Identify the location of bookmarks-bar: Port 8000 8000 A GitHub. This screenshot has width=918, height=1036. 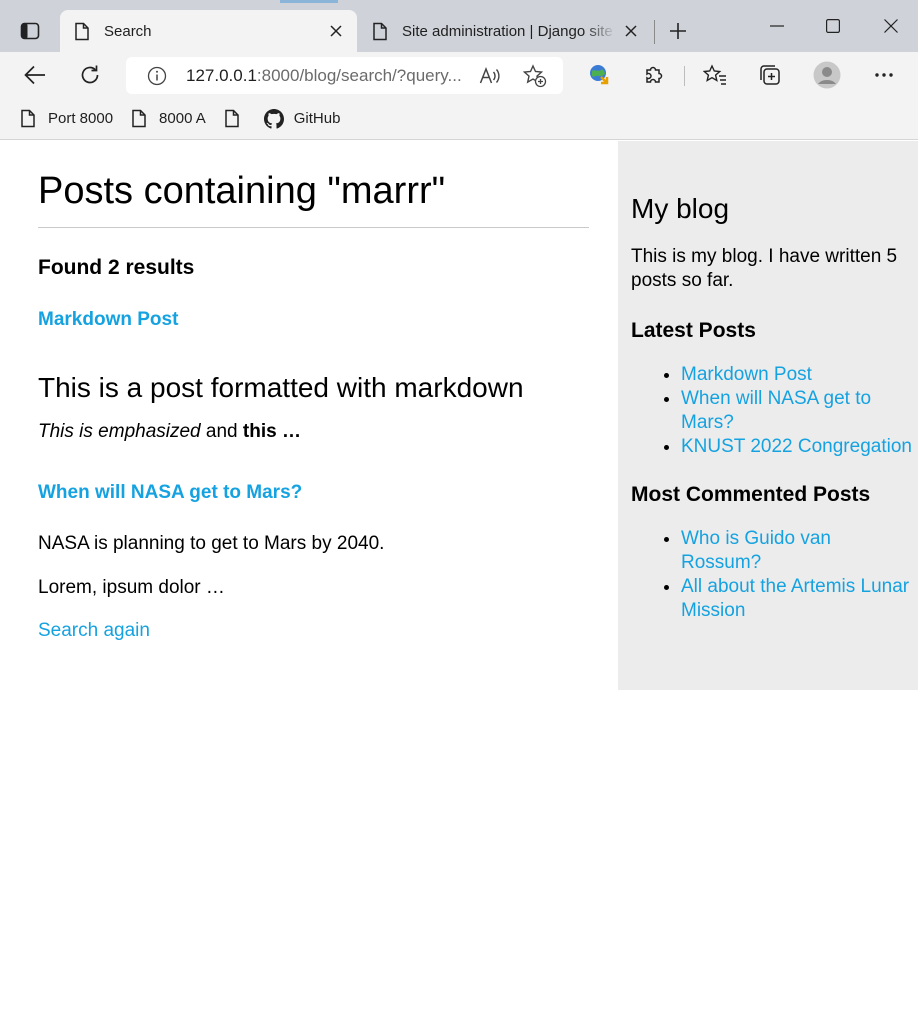
(459, 119).